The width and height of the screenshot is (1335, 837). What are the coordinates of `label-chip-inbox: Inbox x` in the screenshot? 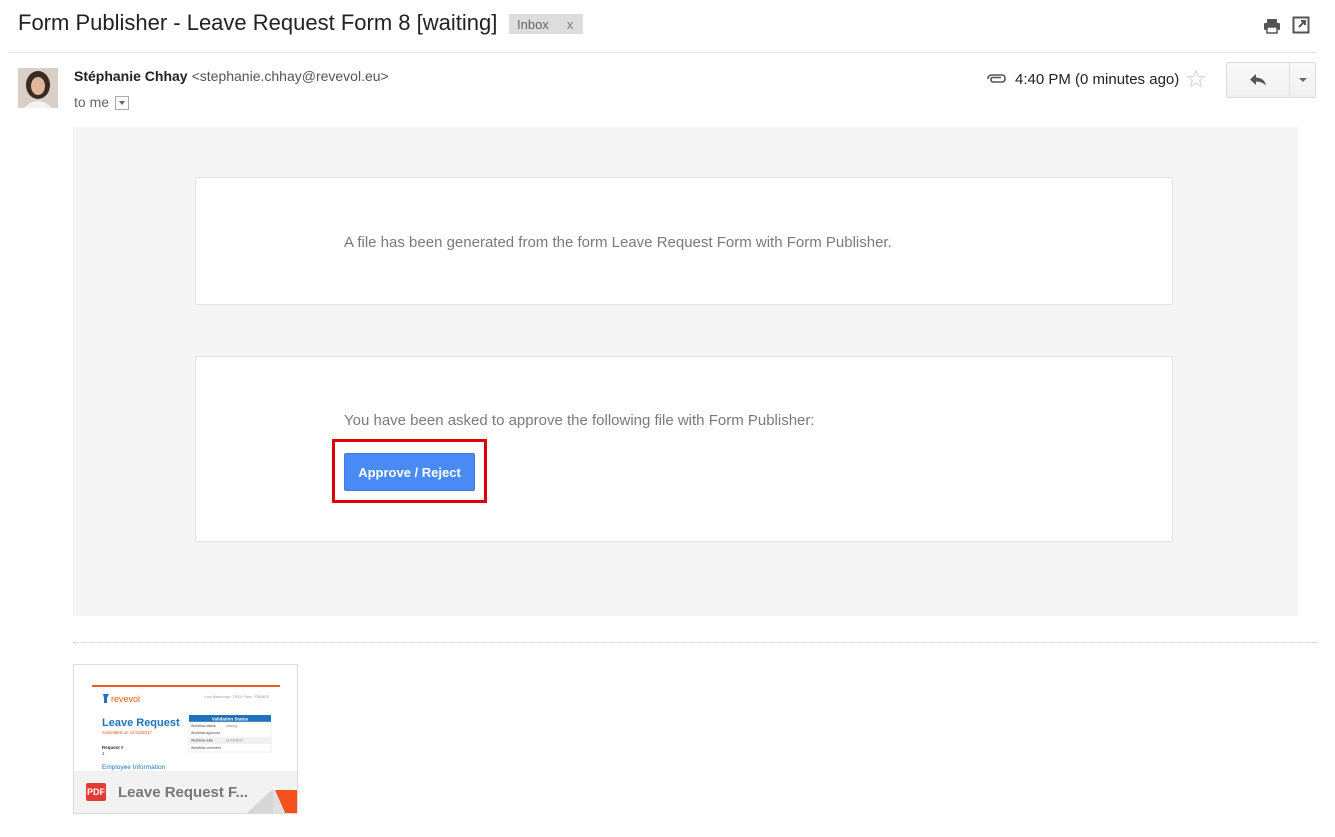 It's located at (546, 24).